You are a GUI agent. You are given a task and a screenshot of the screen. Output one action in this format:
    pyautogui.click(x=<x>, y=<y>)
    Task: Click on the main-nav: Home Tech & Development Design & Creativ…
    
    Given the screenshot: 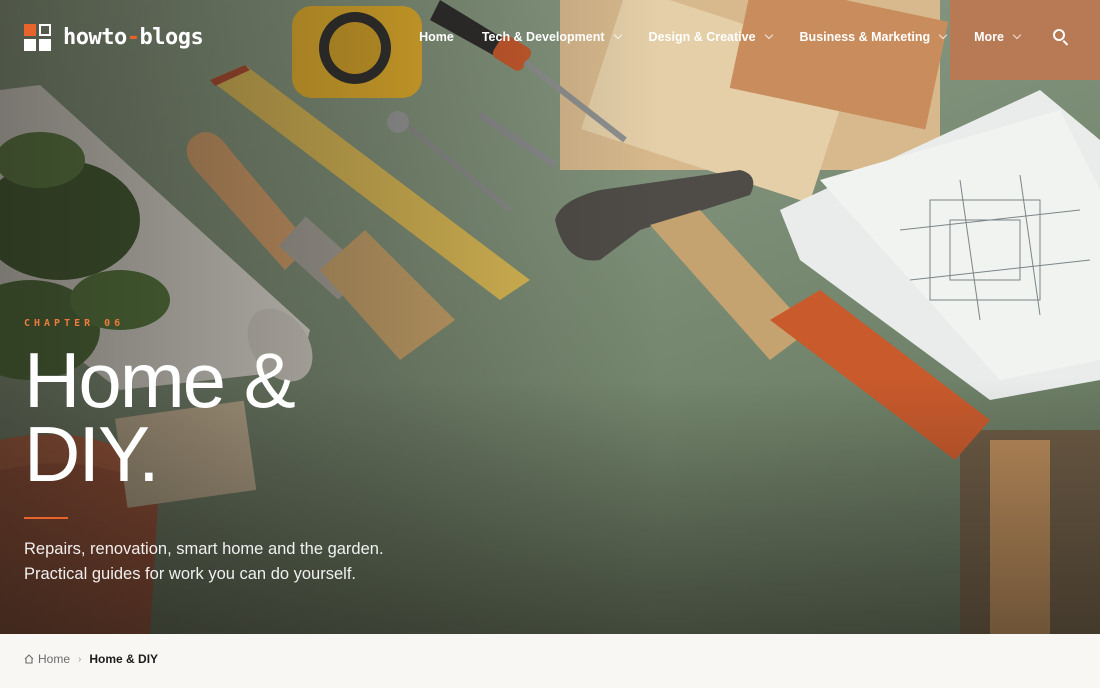 What is the action you would take?
    pyautogui.click(x=744, y=37)
    